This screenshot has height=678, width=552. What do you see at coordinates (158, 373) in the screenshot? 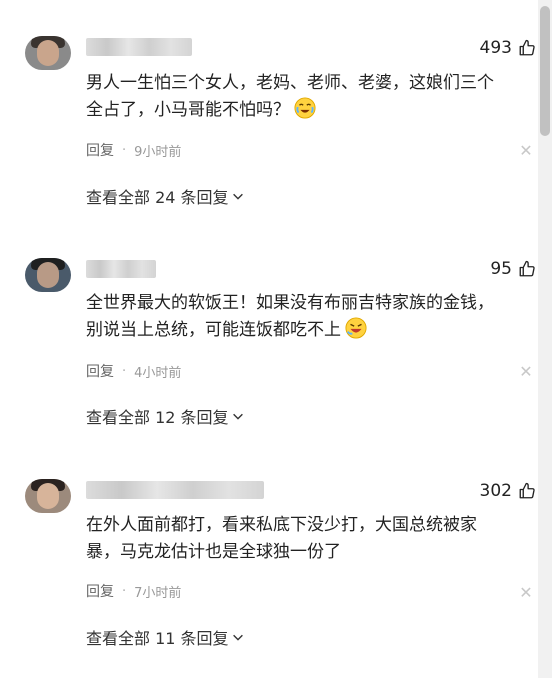
I see `timestamp: 4小时前` at bounding box center [158, 373].